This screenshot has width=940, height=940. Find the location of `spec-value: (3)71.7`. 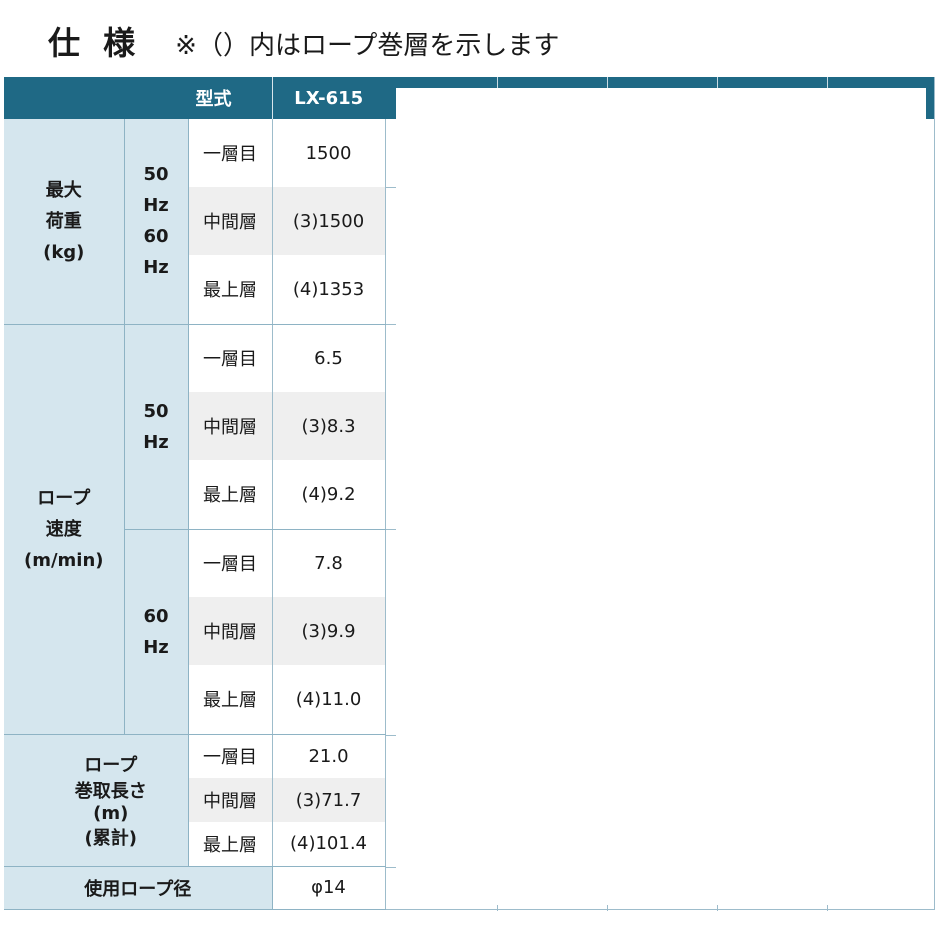

spec-value: (3)71.7 is located at coordinates (329, 800).